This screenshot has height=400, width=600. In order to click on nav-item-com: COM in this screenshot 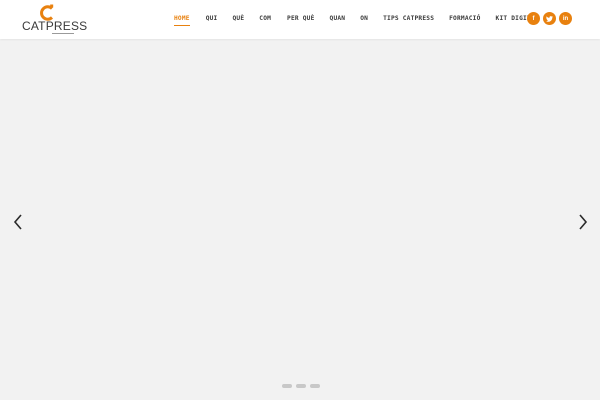, I will do `click(265, 18)`.